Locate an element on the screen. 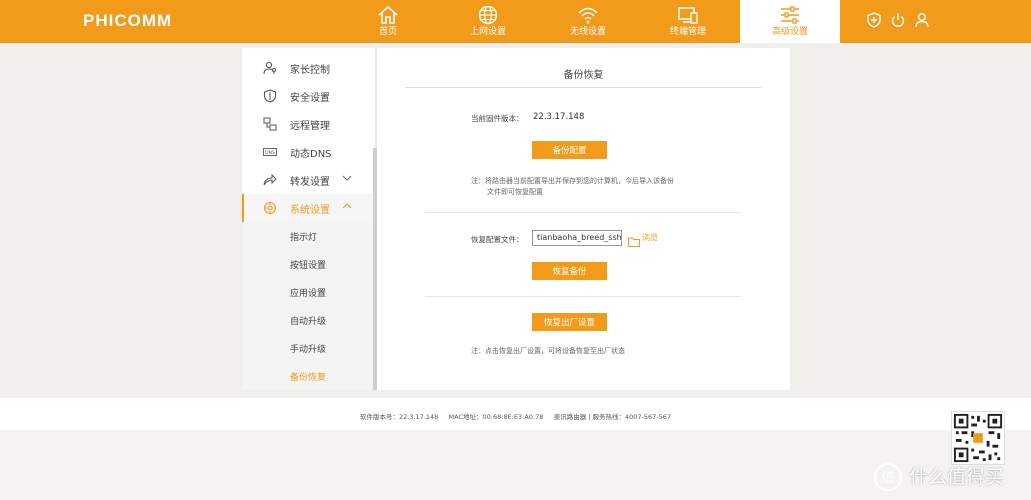 This screenshot has height=500, width=1031. sidebar-subitem-button-settings: 按钮设置 is located at coordinates (308, 264).